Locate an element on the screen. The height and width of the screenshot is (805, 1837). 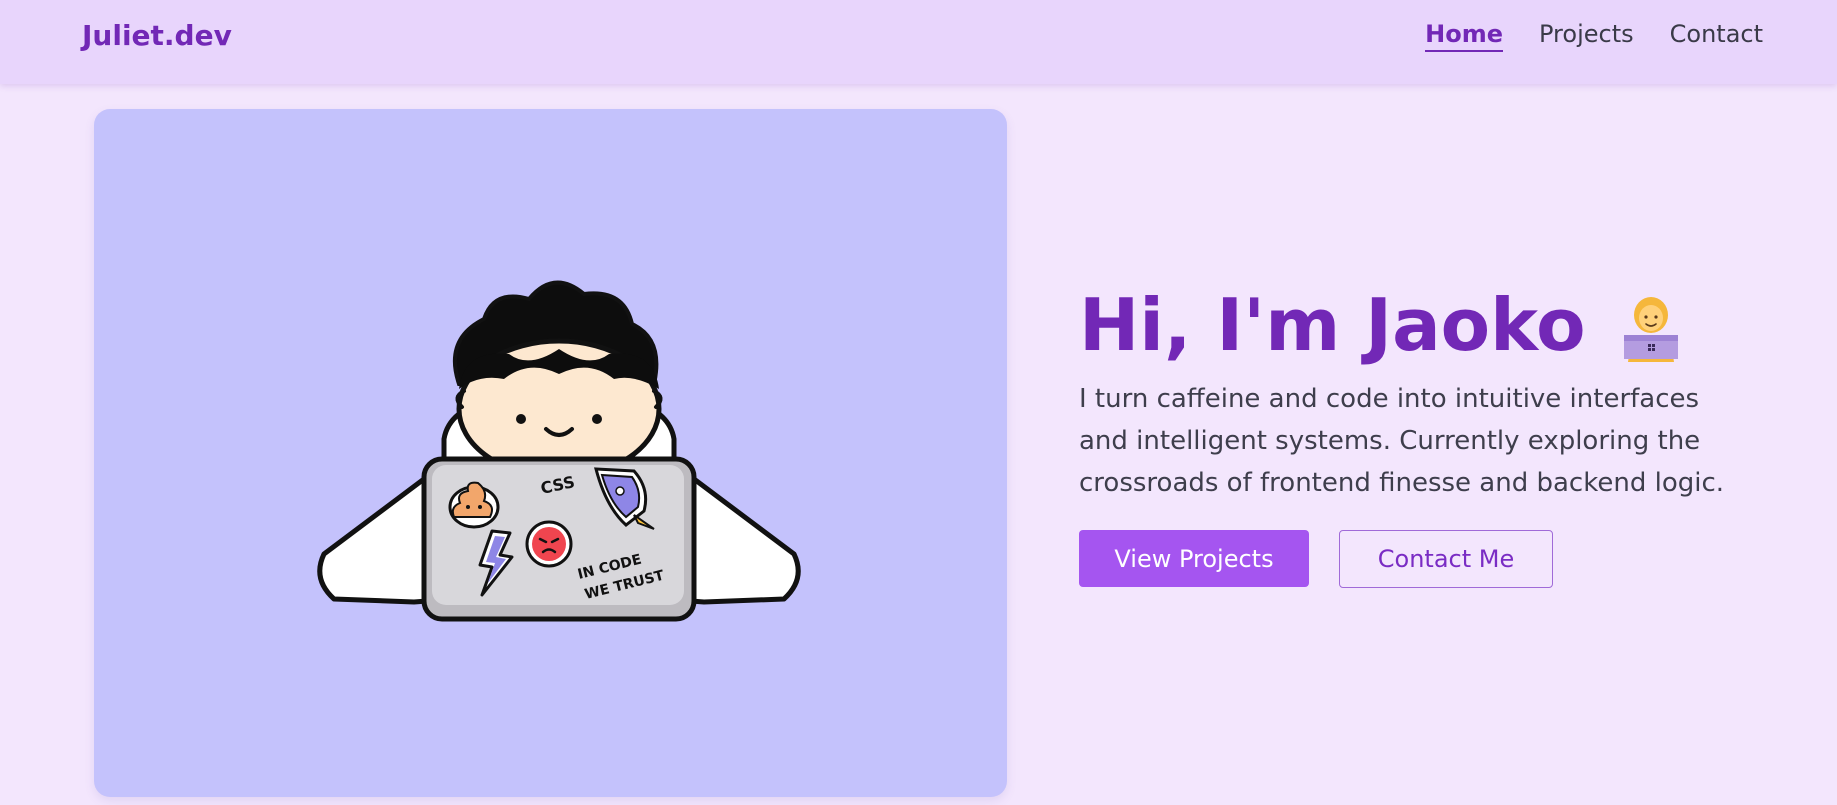
view-projects-button: View Projects is located at coordinates (1194, 558).